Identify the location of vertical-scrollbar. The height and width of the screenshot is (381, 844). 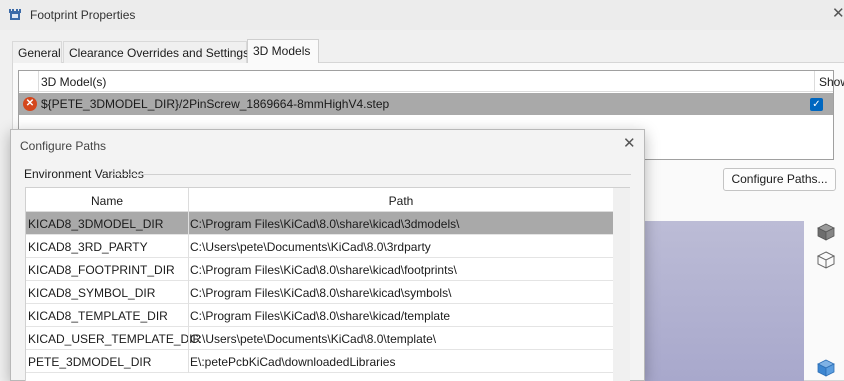
(621, 284).